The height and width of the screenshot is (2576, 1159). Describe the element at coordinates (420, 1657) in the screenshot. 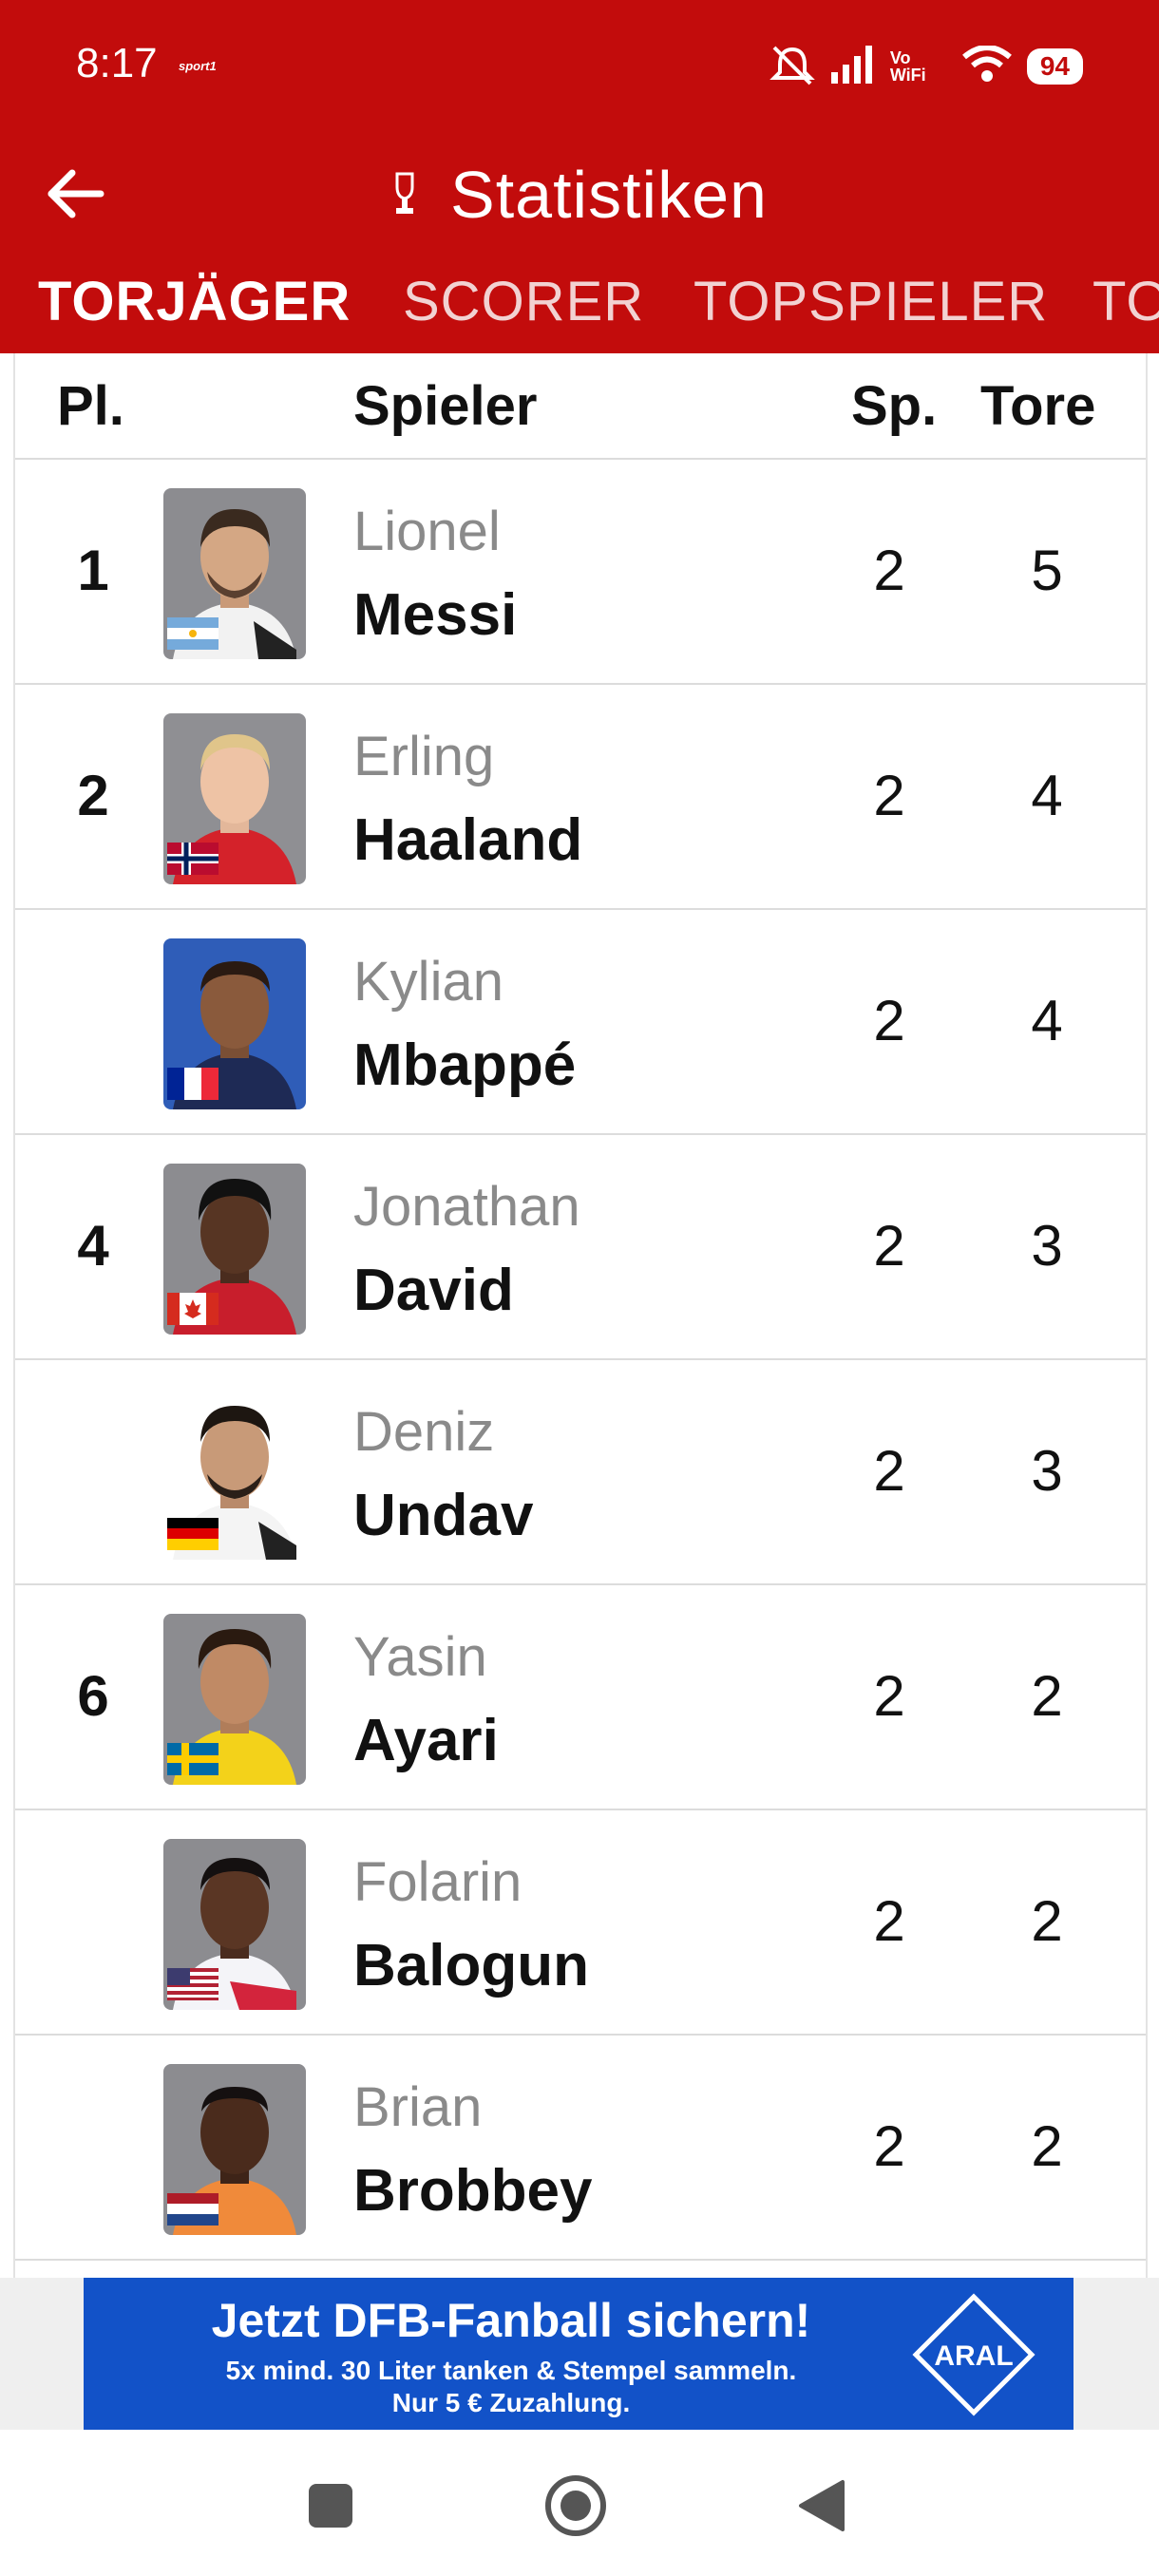

I see `player-first-name: Yasin` at that location.